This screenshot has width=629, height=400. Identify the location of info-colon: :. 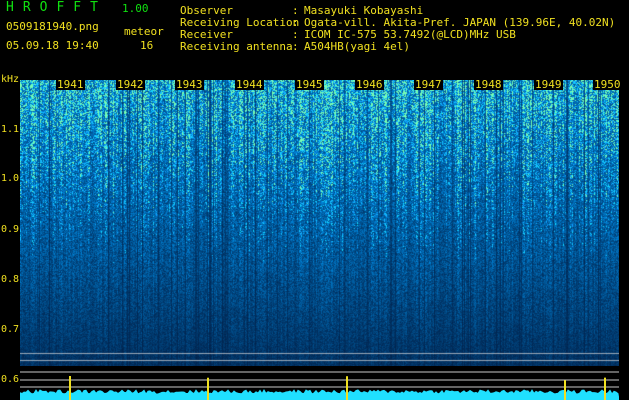
(295, 46).